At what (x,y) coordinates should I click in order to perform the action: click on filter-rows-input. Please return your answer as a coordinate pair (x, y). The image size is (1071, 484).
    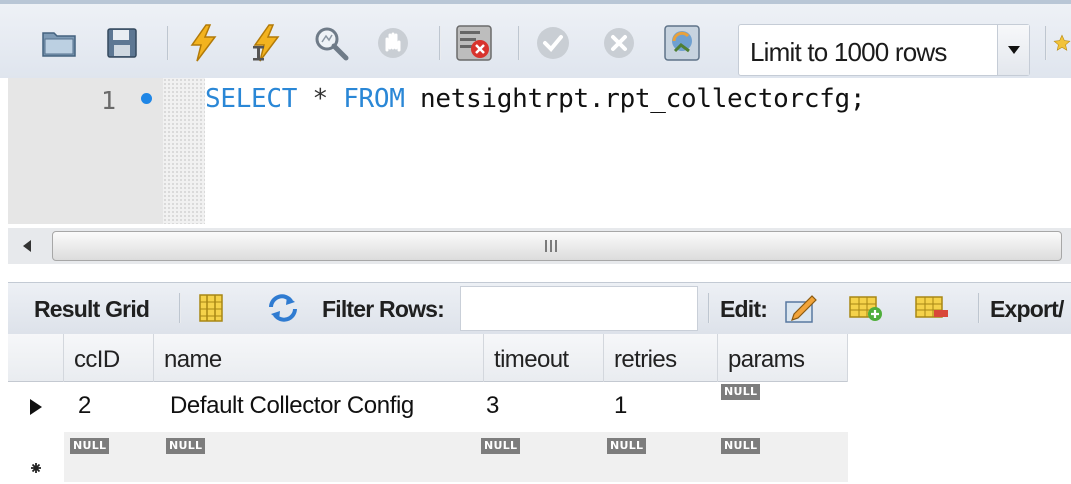
    Looking at the image, I should click on (579, 308).